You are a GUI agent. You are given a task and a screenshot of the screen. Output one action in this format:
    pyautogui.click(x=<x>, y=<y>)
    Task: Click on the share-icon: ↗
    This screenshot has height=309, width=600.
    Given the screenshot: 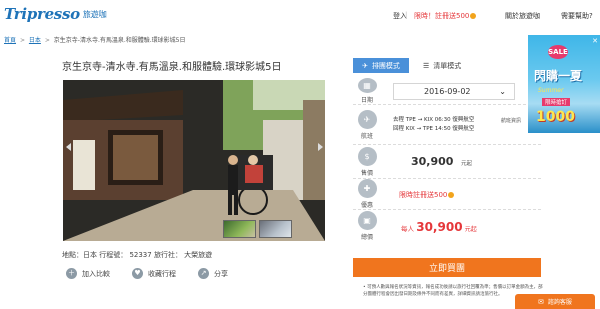 What is the action you would take?
    pyautogui.click(x=203, y=273)
    